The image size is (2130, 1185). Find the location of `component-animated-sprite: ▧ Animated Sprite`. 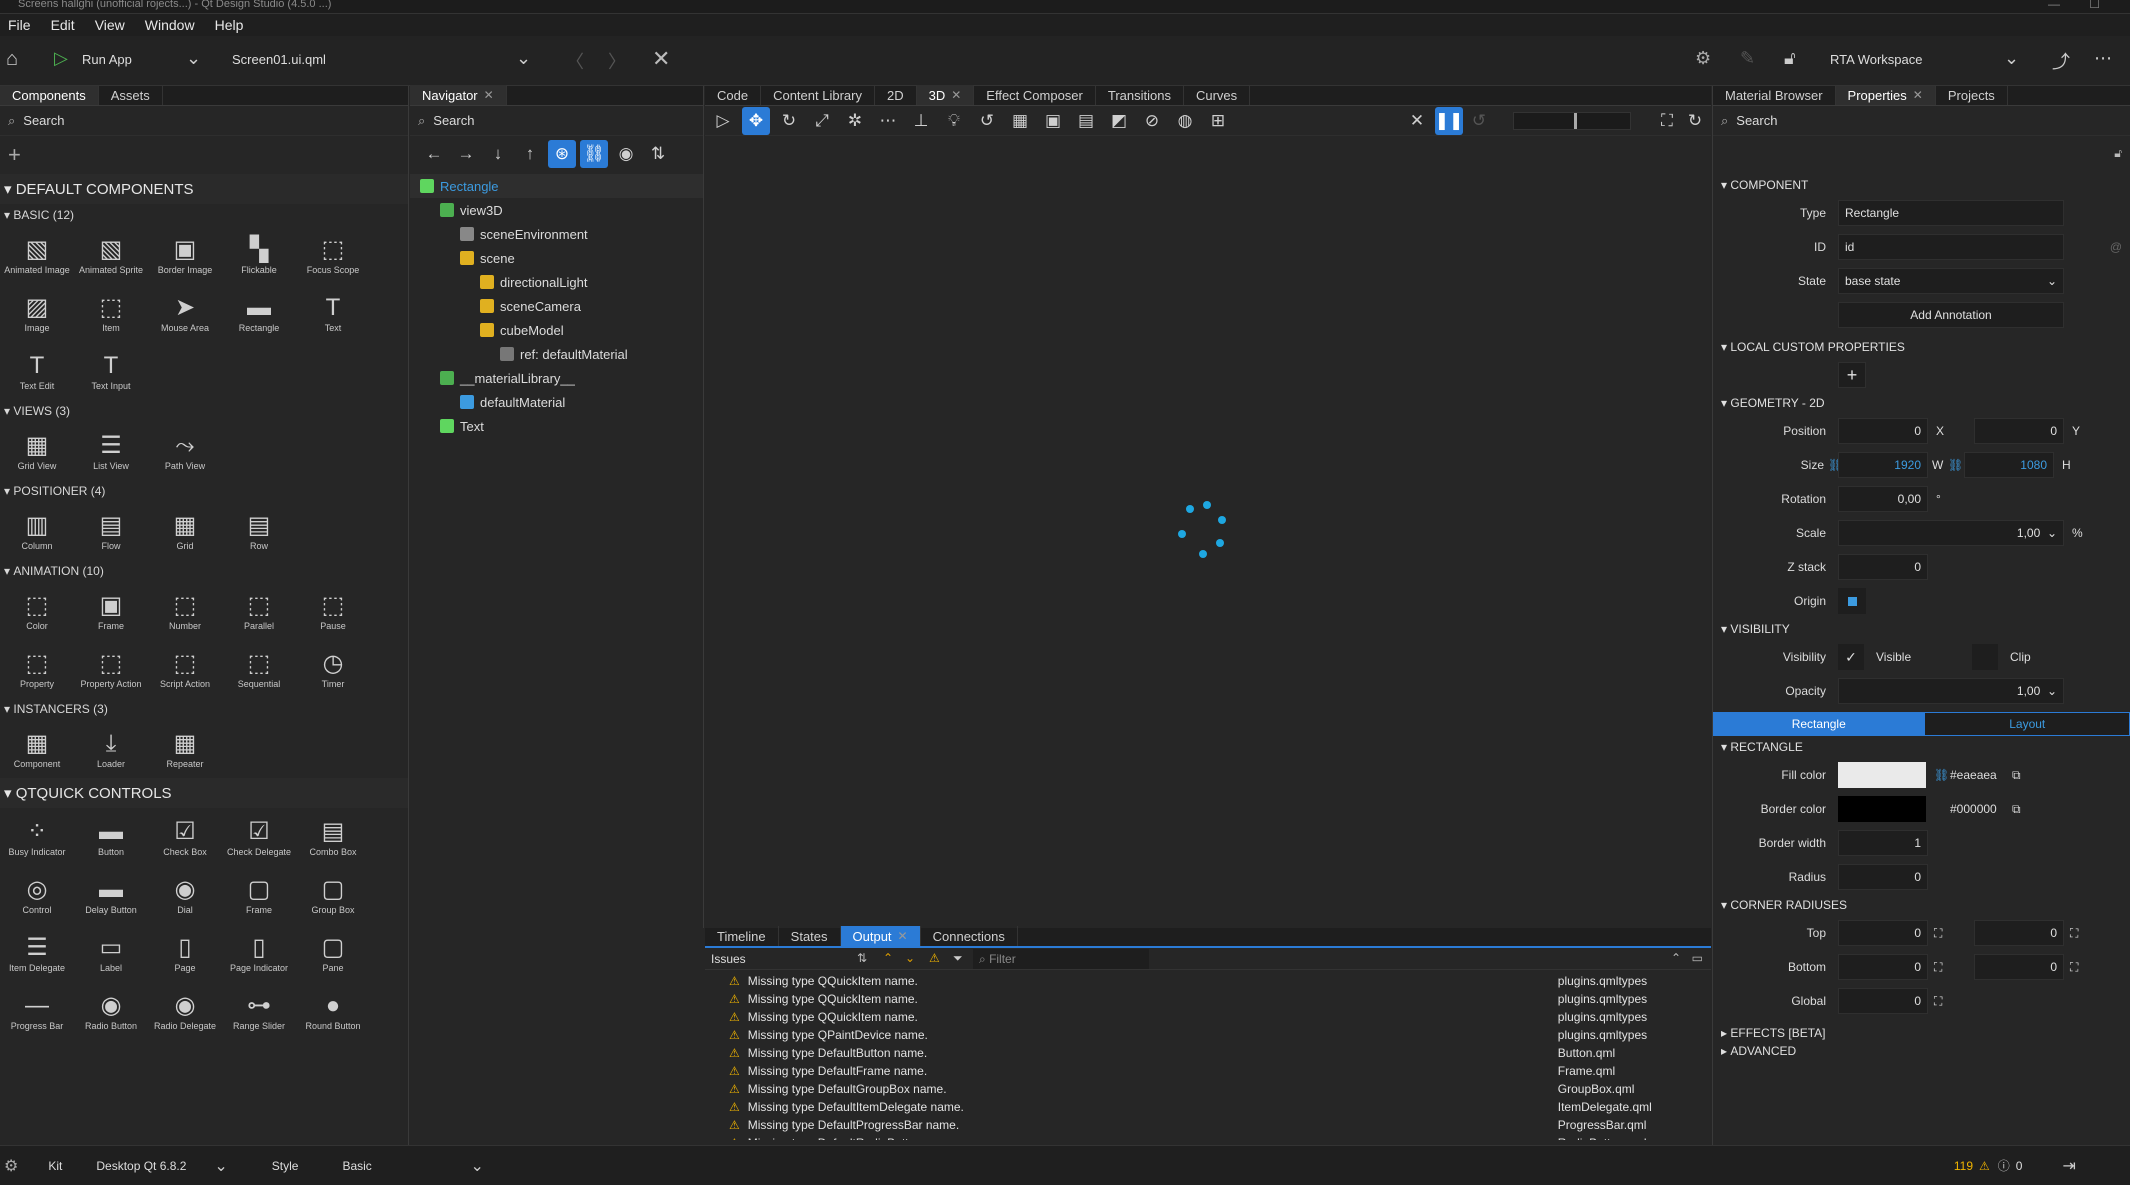

component-animated-sprite: ▧ Animated Sprite is located at coordinates (111, 255).